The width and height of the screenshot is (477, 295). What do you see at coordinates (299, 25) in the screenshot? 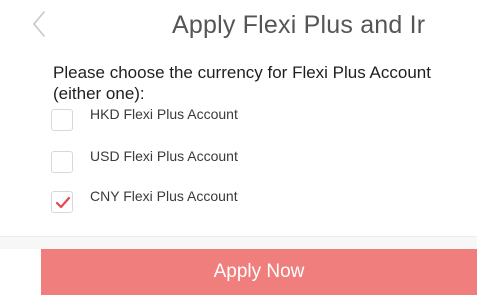
I see `page-title: Apply Flexi Plus and Ir` at bounding box center [299, 25].